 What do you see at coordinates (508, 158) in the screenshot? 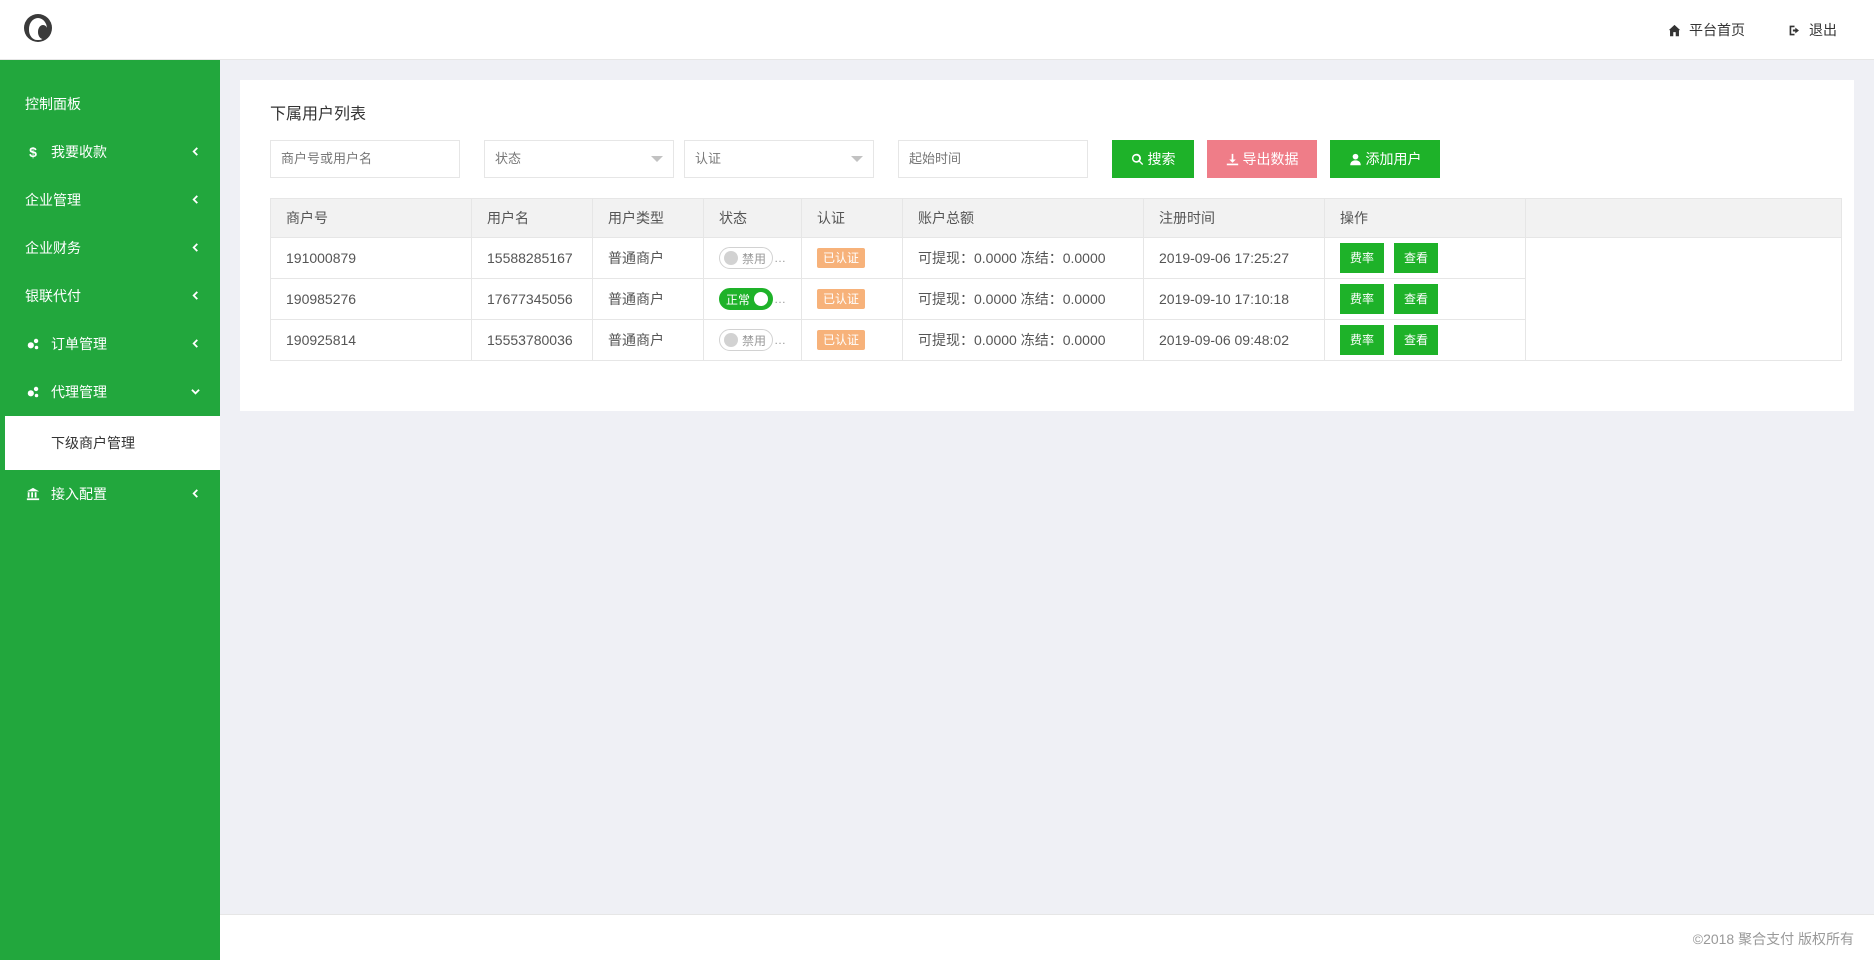
I see `status-select-value: 状态` at bounding box center [508, 158].